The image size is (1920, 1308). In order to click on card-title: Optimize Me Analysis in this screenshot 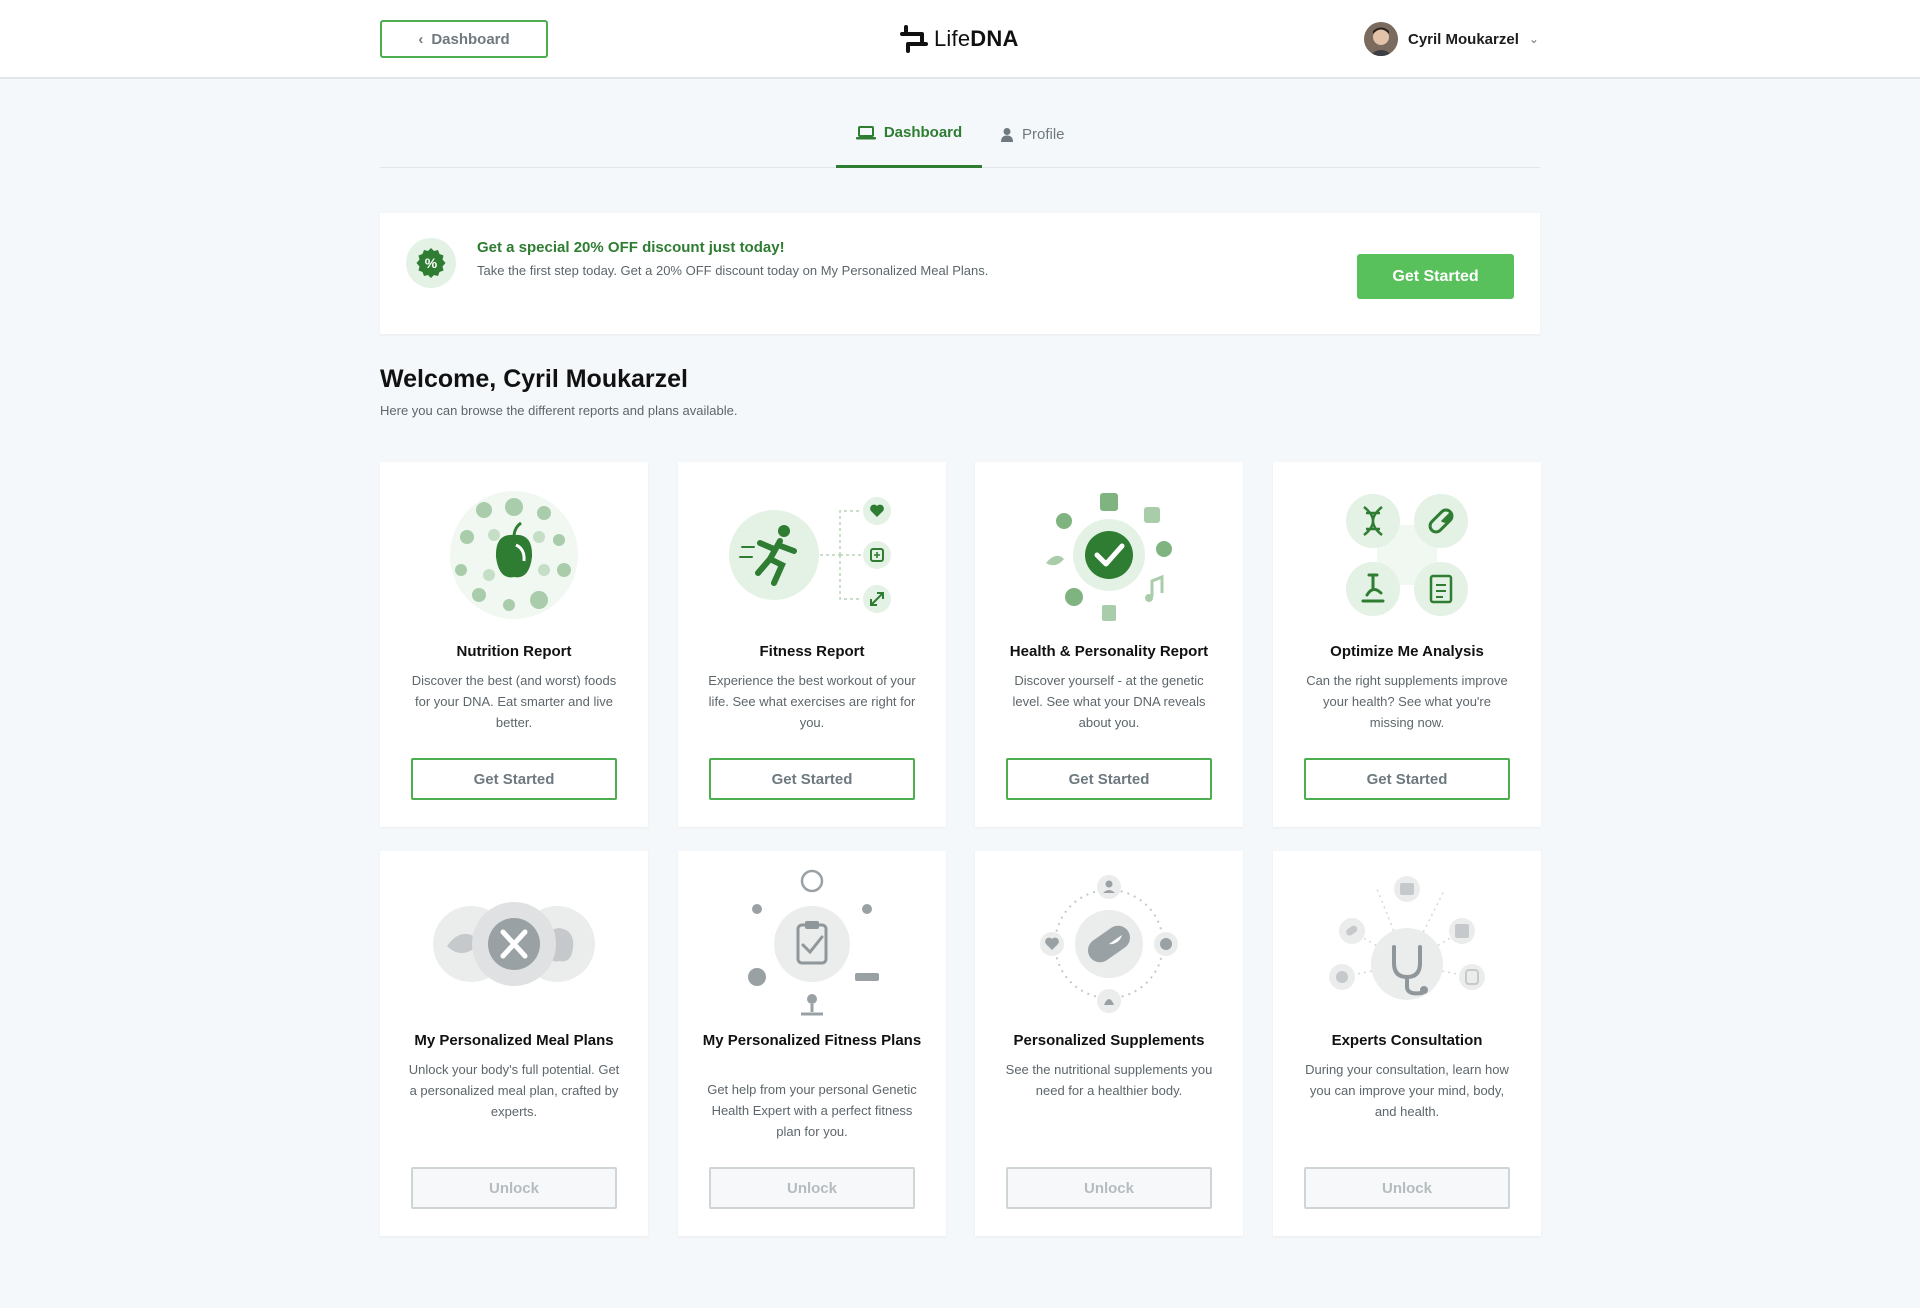, I will do `click(1407, 651)`.